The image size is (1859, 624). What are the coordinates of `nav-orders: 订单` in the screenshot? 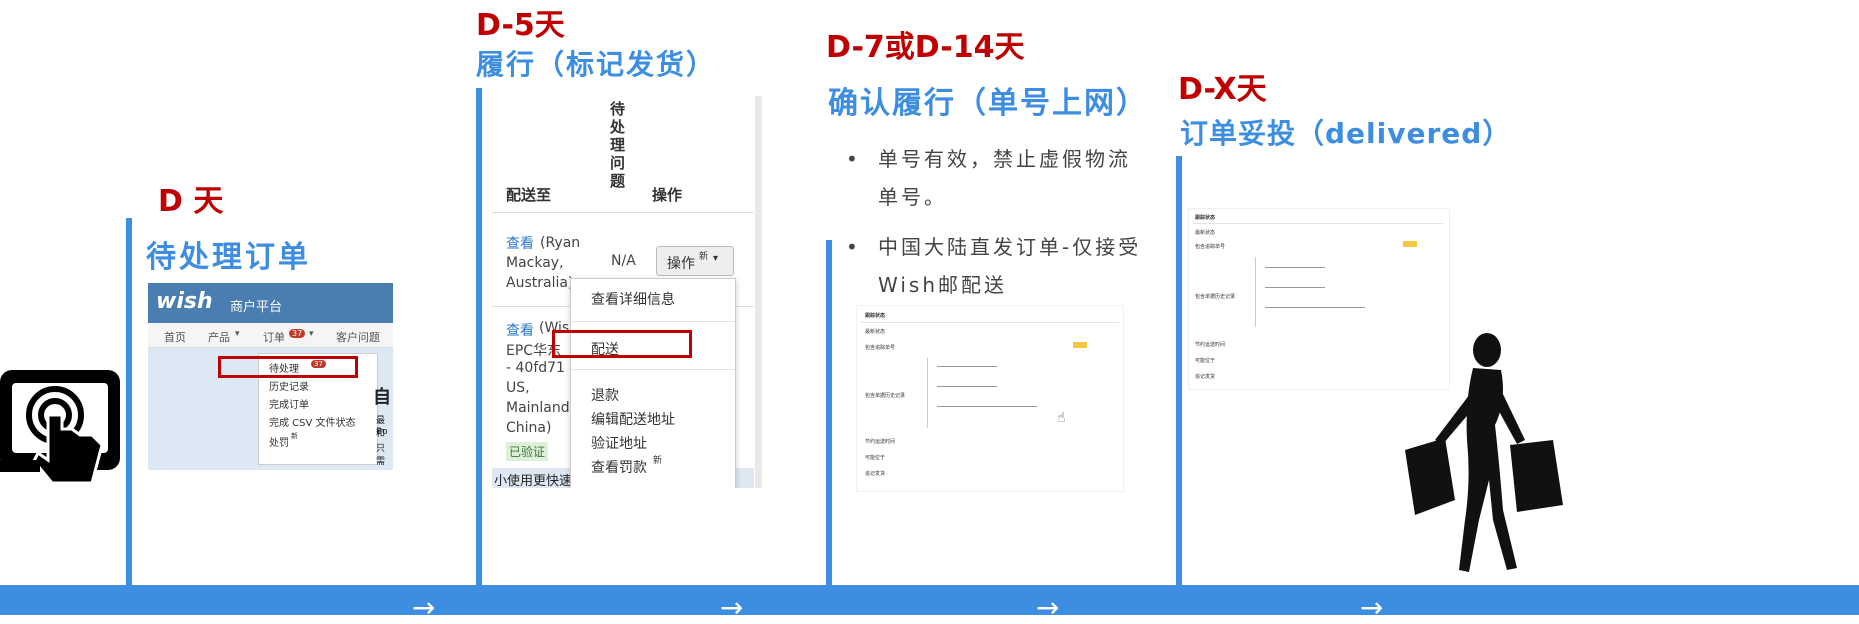 It's located at (274, 337).